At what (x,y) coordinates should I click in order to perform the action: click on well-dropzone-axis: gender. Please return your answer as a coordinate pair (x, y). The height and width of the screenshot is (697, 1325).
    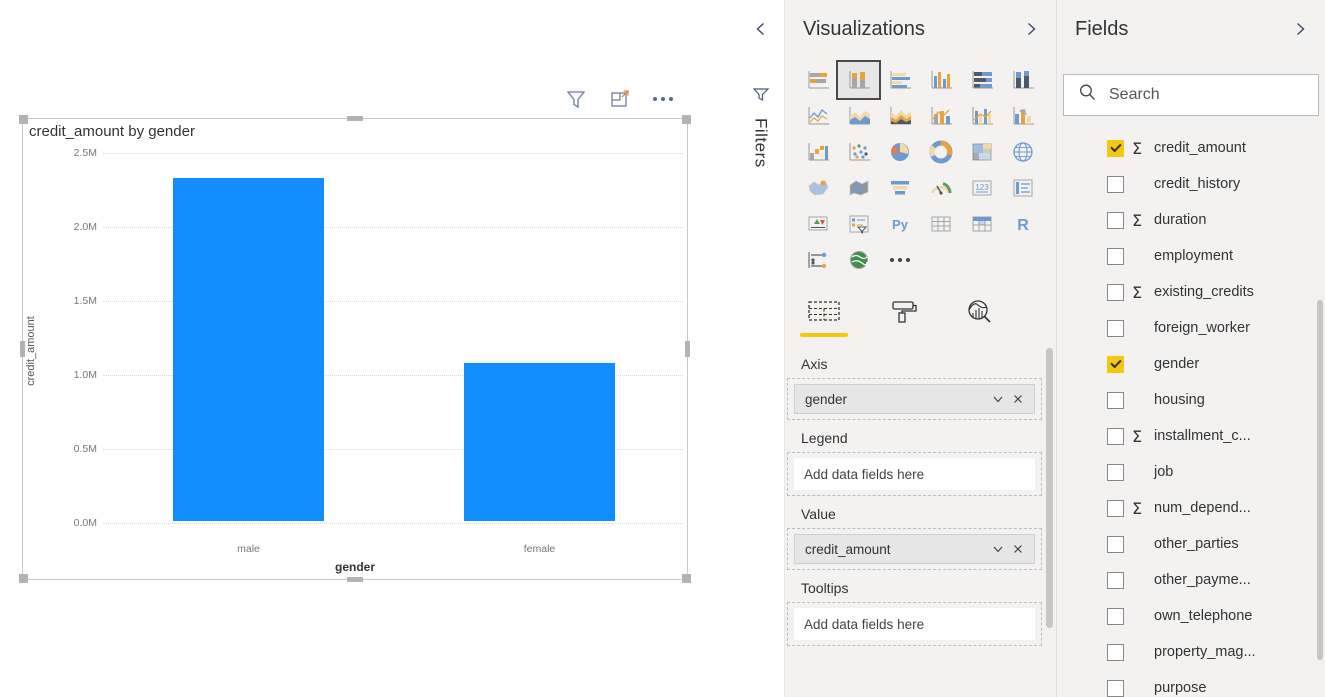
    Looking at the image, I should click on (914, 399).